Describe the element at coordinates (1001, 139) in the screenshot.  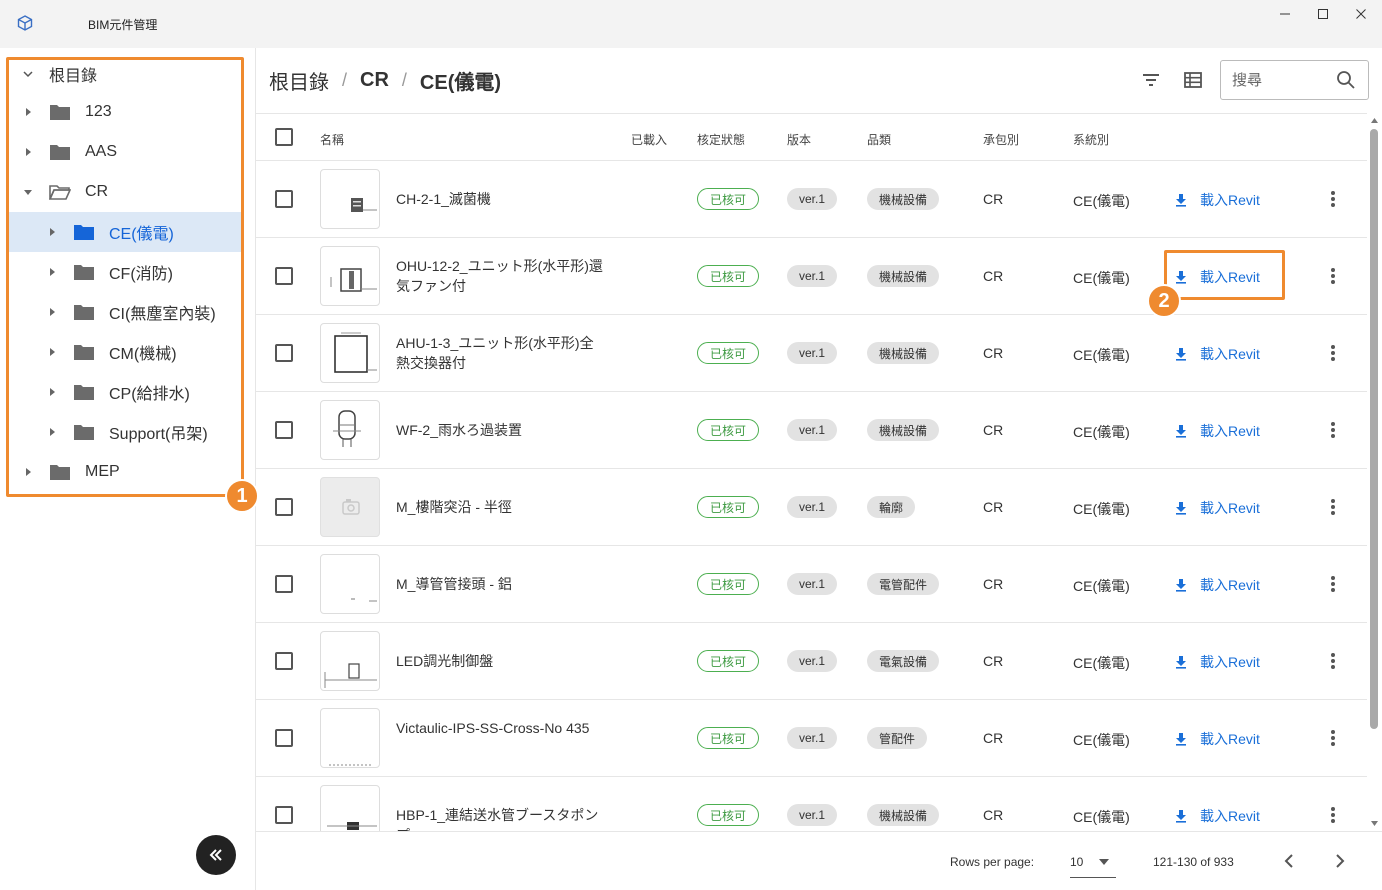
I see `column-header-contractor: 承包別` at that location.